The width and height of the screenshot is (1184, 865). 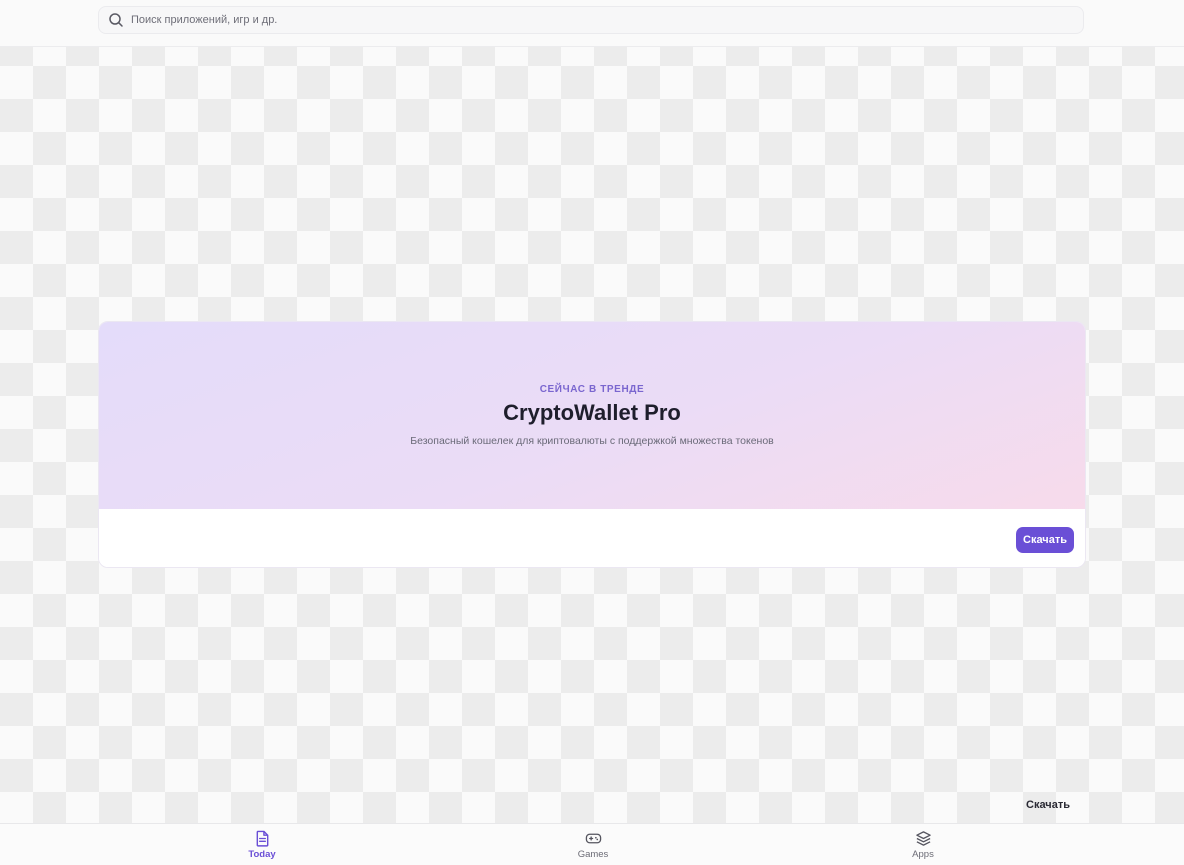 I want to click on search-bar, so click(x=591, y=20).